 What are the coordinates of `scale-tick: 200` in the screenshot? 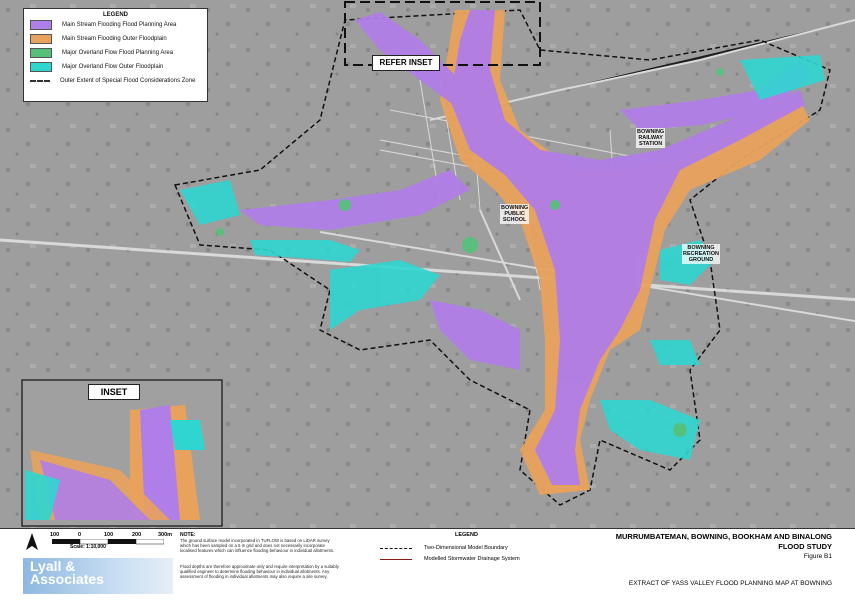 It's located at (137, 535).